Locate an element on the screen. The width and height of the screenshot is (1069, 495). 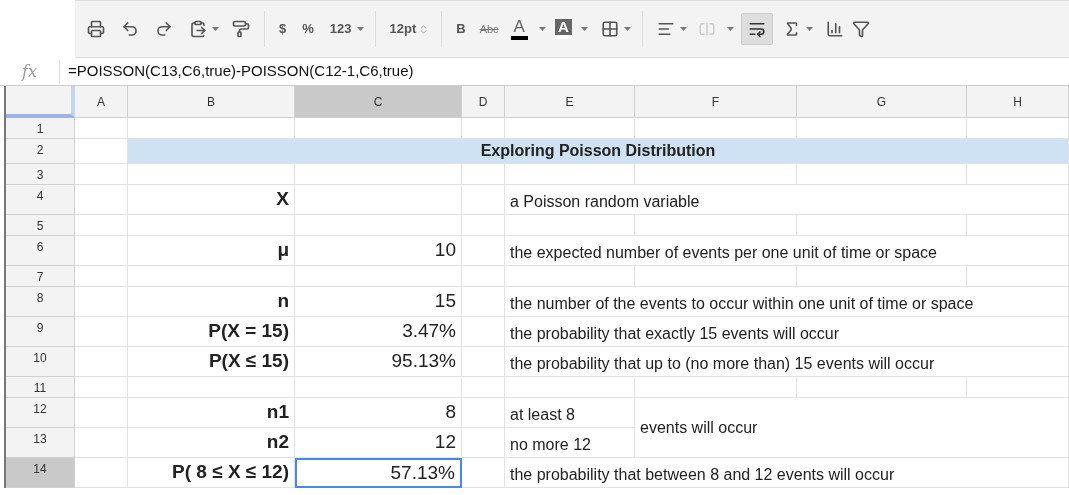
font-size-button: 12pt is located at coordinates (403, 29).